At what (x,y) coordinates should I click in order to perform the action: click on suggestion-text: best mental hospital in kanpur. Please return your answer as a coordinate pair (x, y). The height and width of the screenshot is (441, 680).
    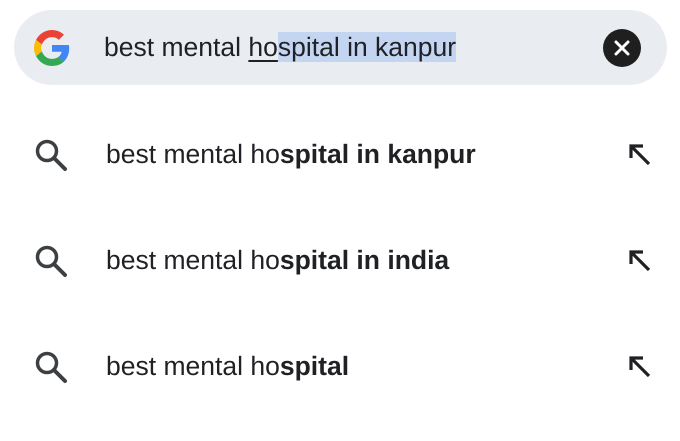
    Looking at the image, I should click on (291, 155).